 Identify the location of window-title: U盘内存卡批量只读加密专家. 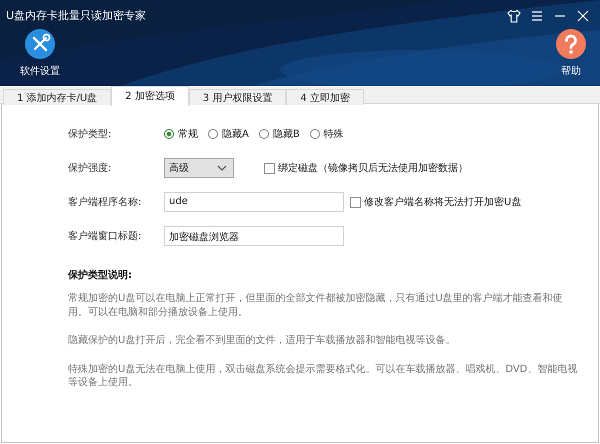
(76, 15).